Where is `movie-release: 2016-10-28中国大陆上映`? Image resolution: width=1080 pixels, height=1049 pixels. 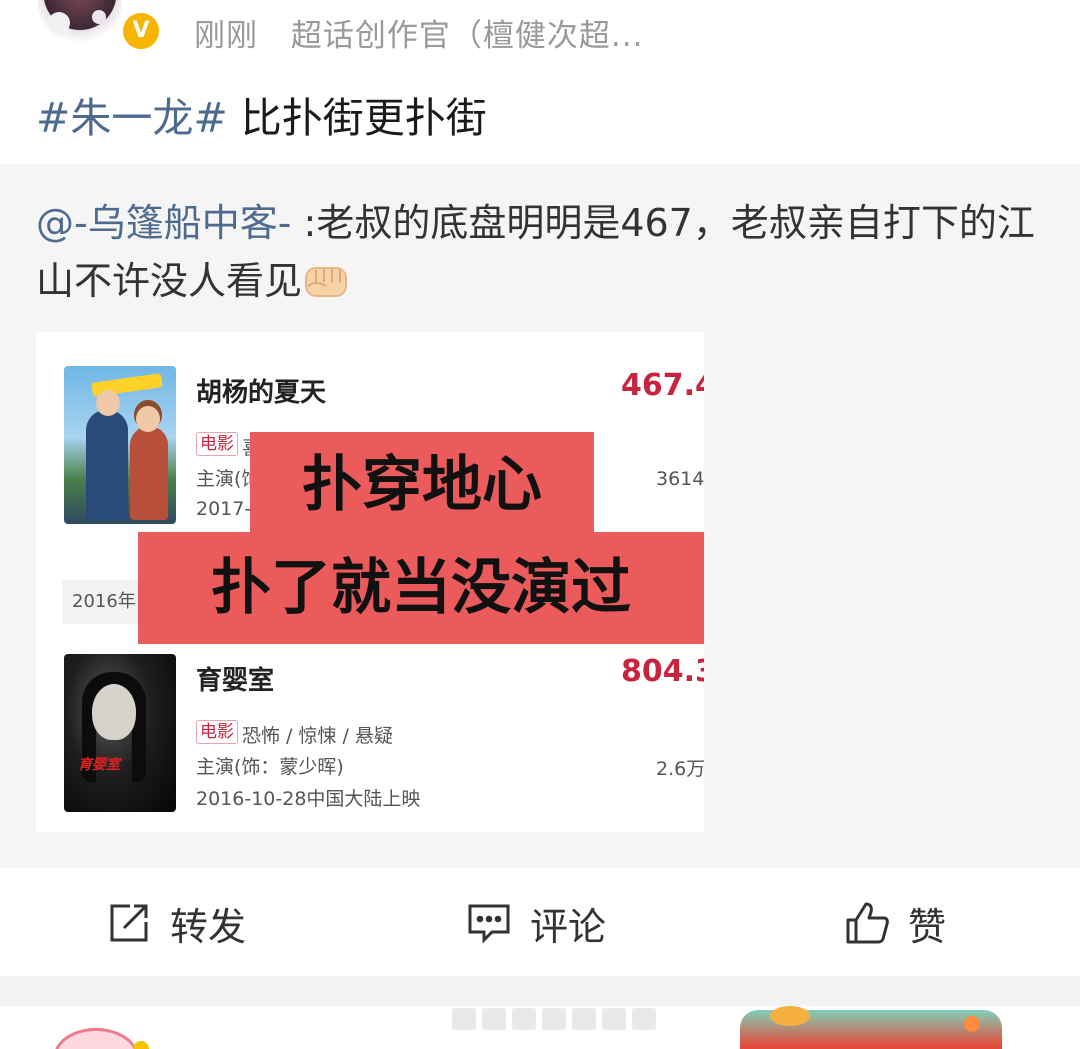 movie-release: 2016-10-28中国大陆上映 is located at coordinates (308, 799).